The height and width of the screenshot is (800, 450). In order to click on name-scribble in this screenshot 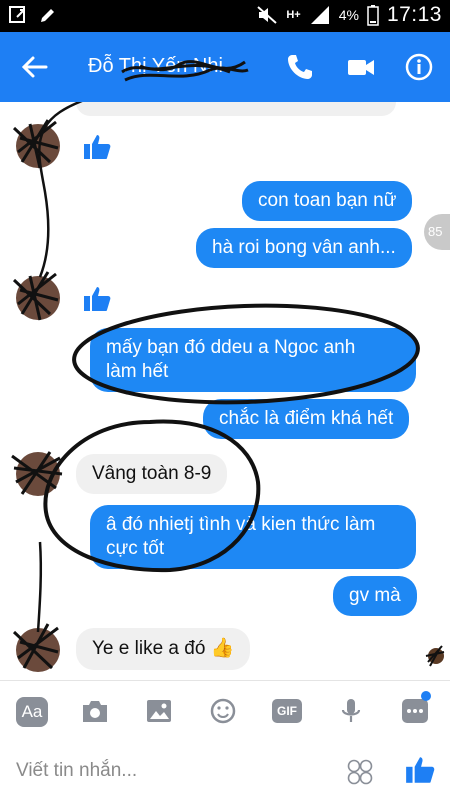, I will do `click(185, 71)`.